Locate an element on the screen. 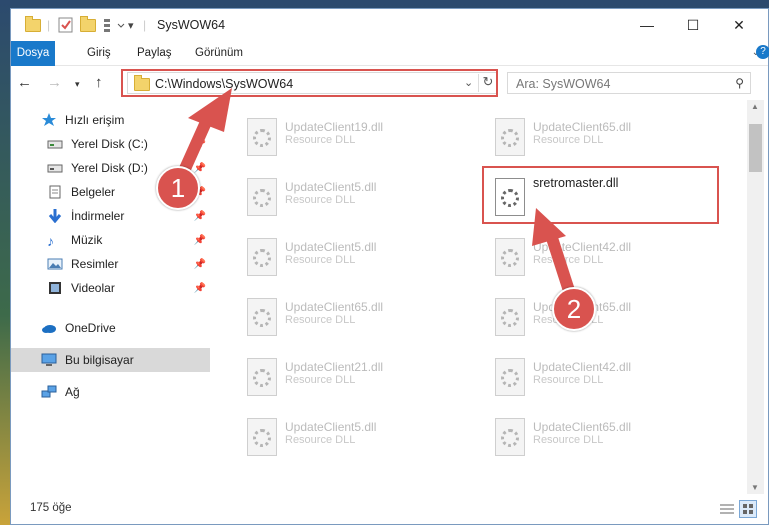 The width and height of the screenshot is (769, 525). arrow-1-head is located at coordinates (210, 110).